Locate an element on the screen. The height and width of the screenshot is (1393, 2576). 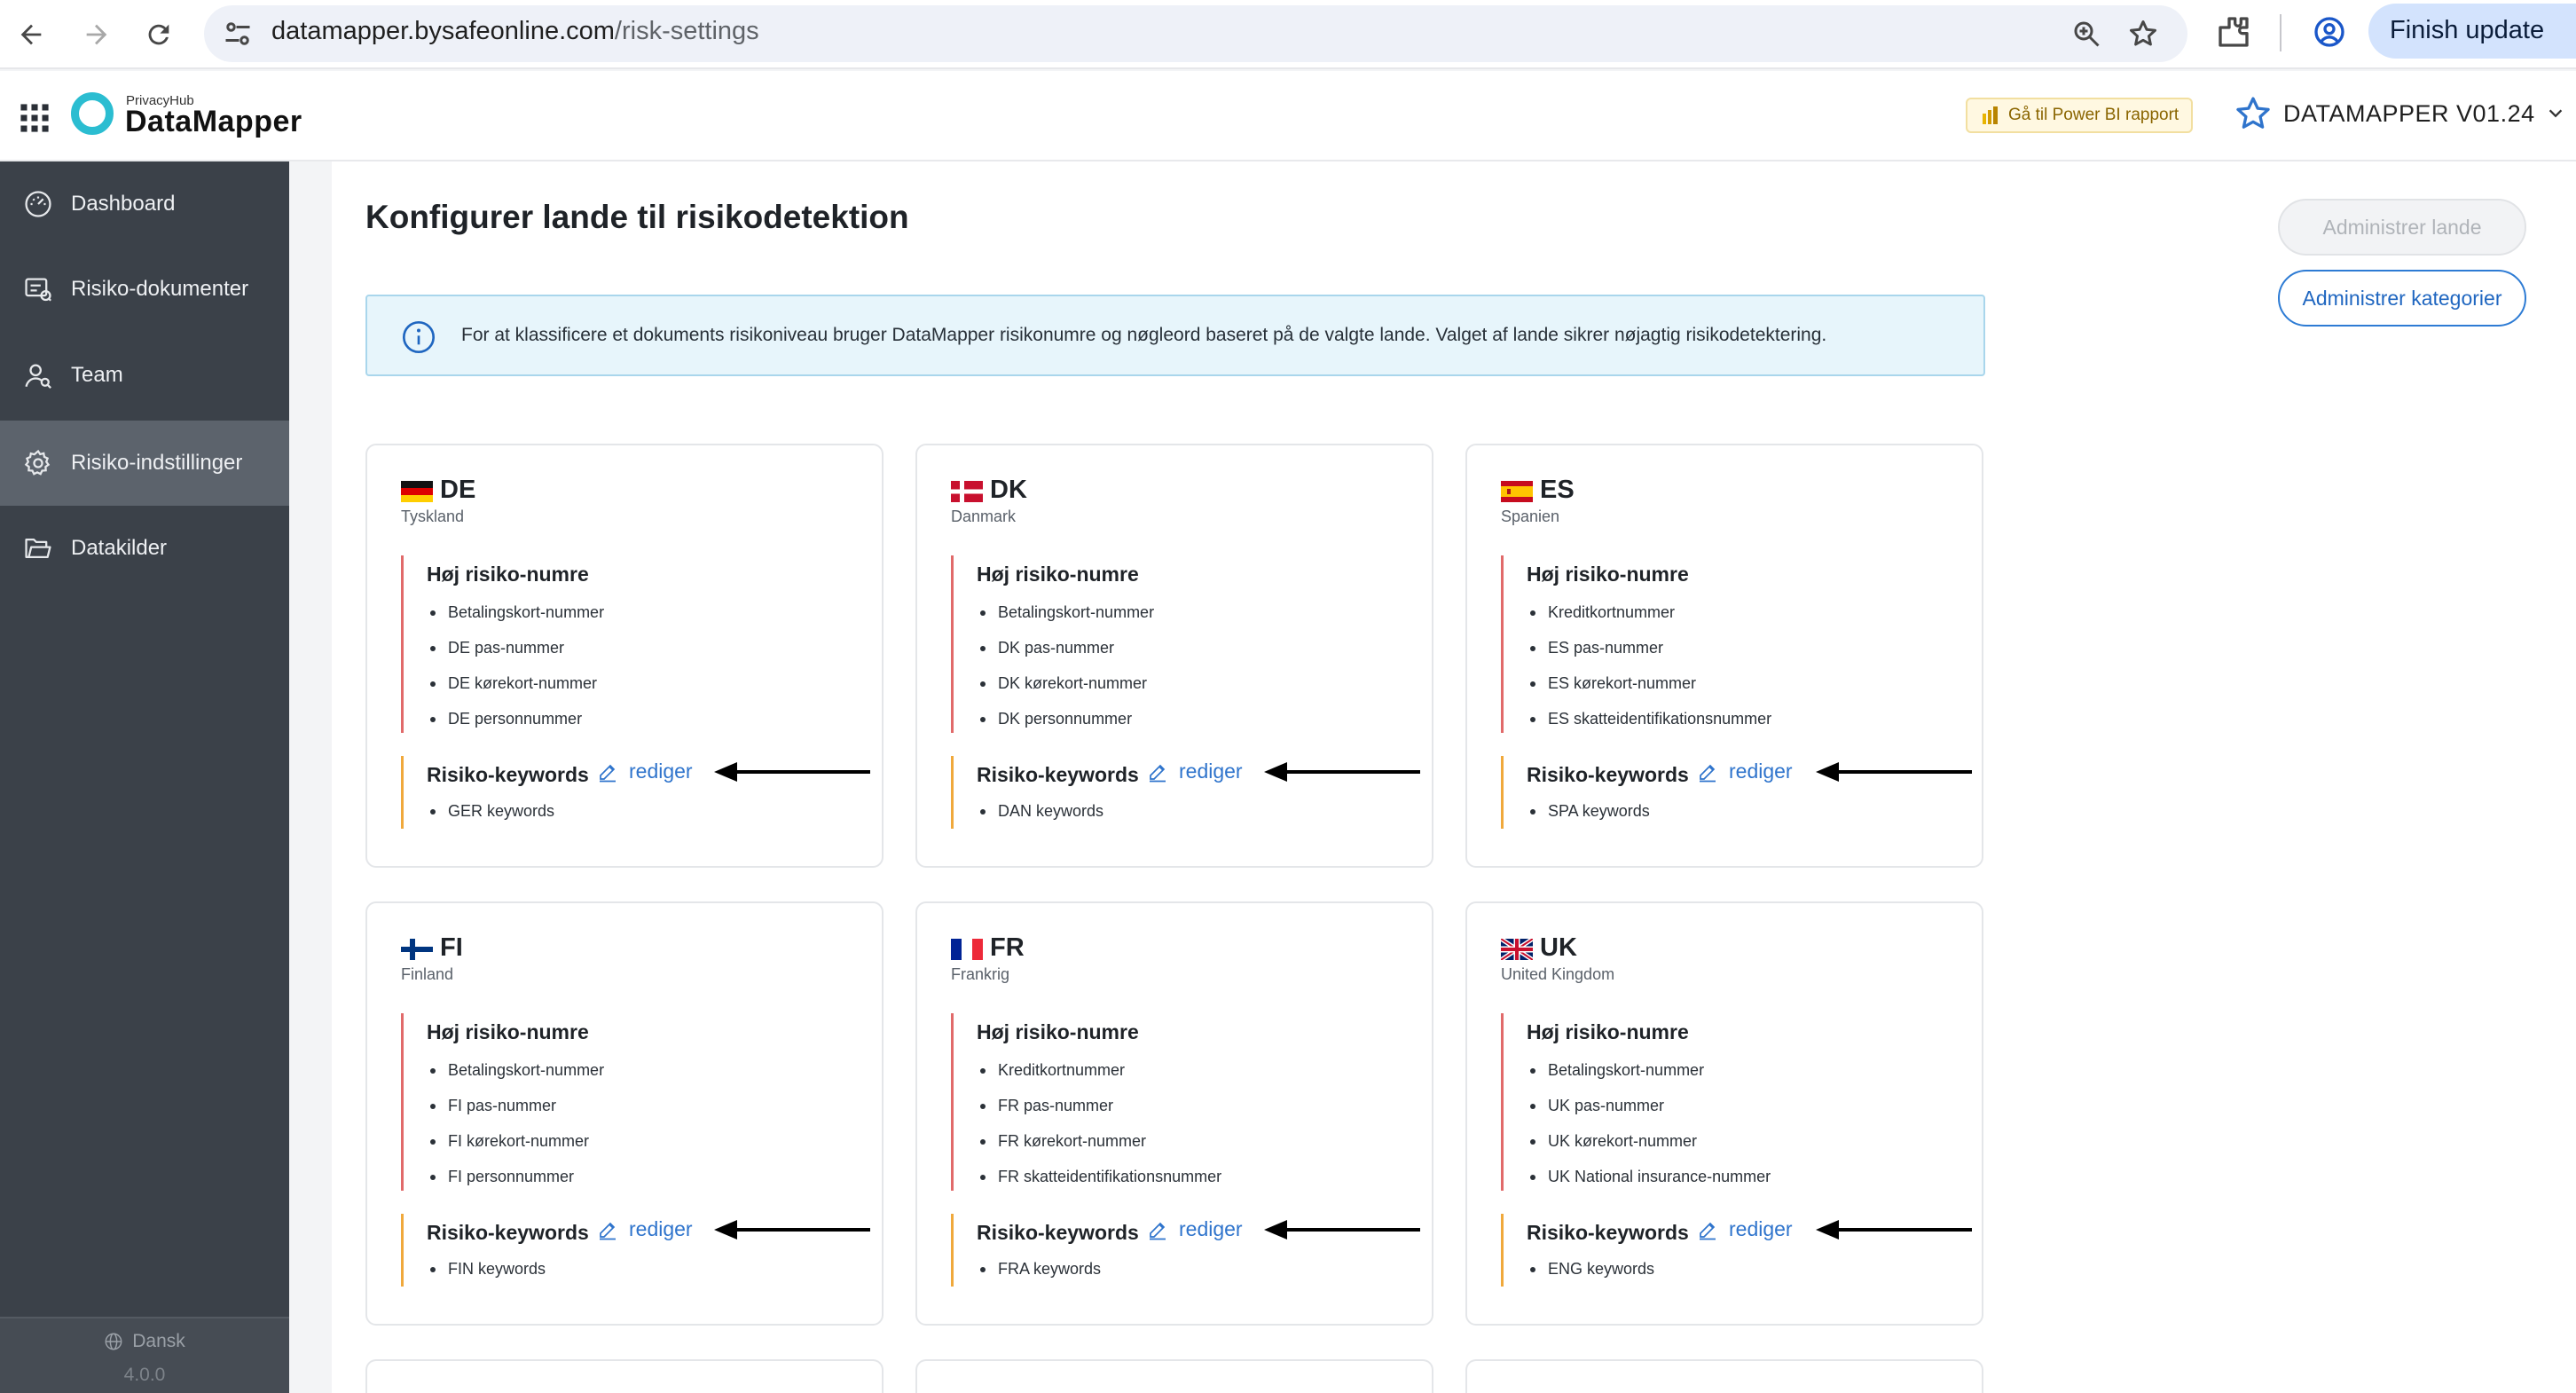
arrow-right-icon is located at coordinates (96, 34).